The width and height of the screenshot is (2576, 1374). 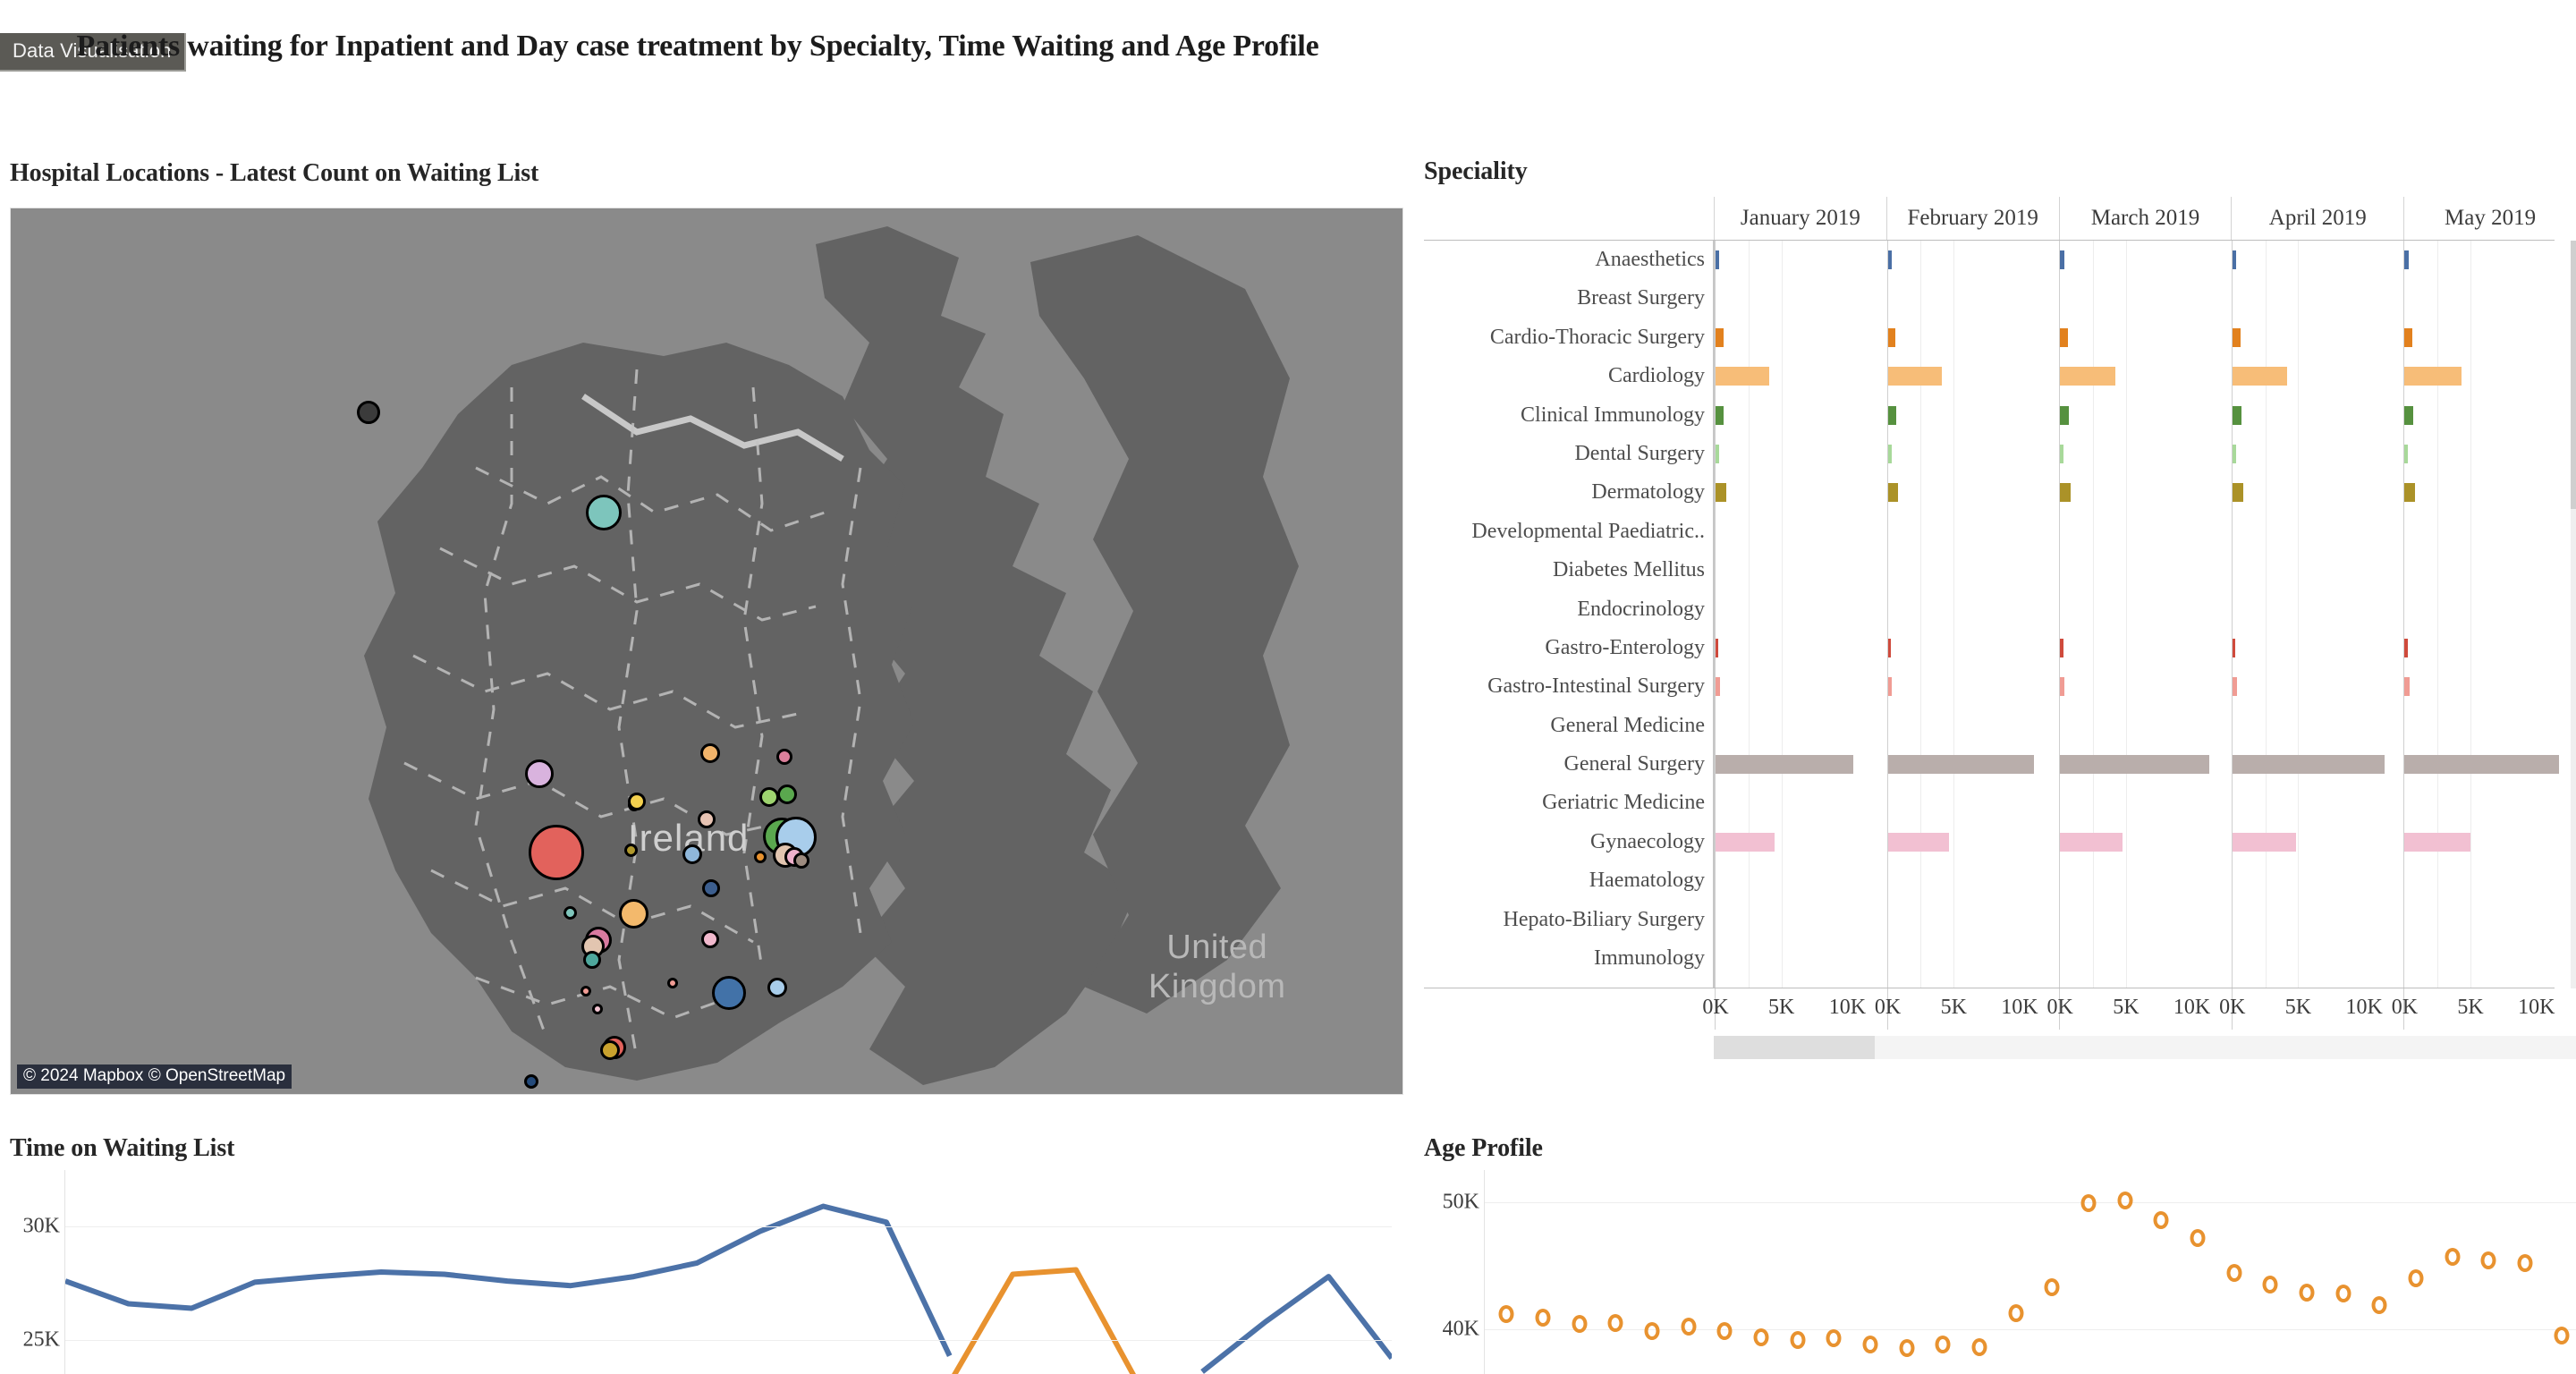 I want to click on speciality-vscroll-thumb, so click(x=2573, y=375).